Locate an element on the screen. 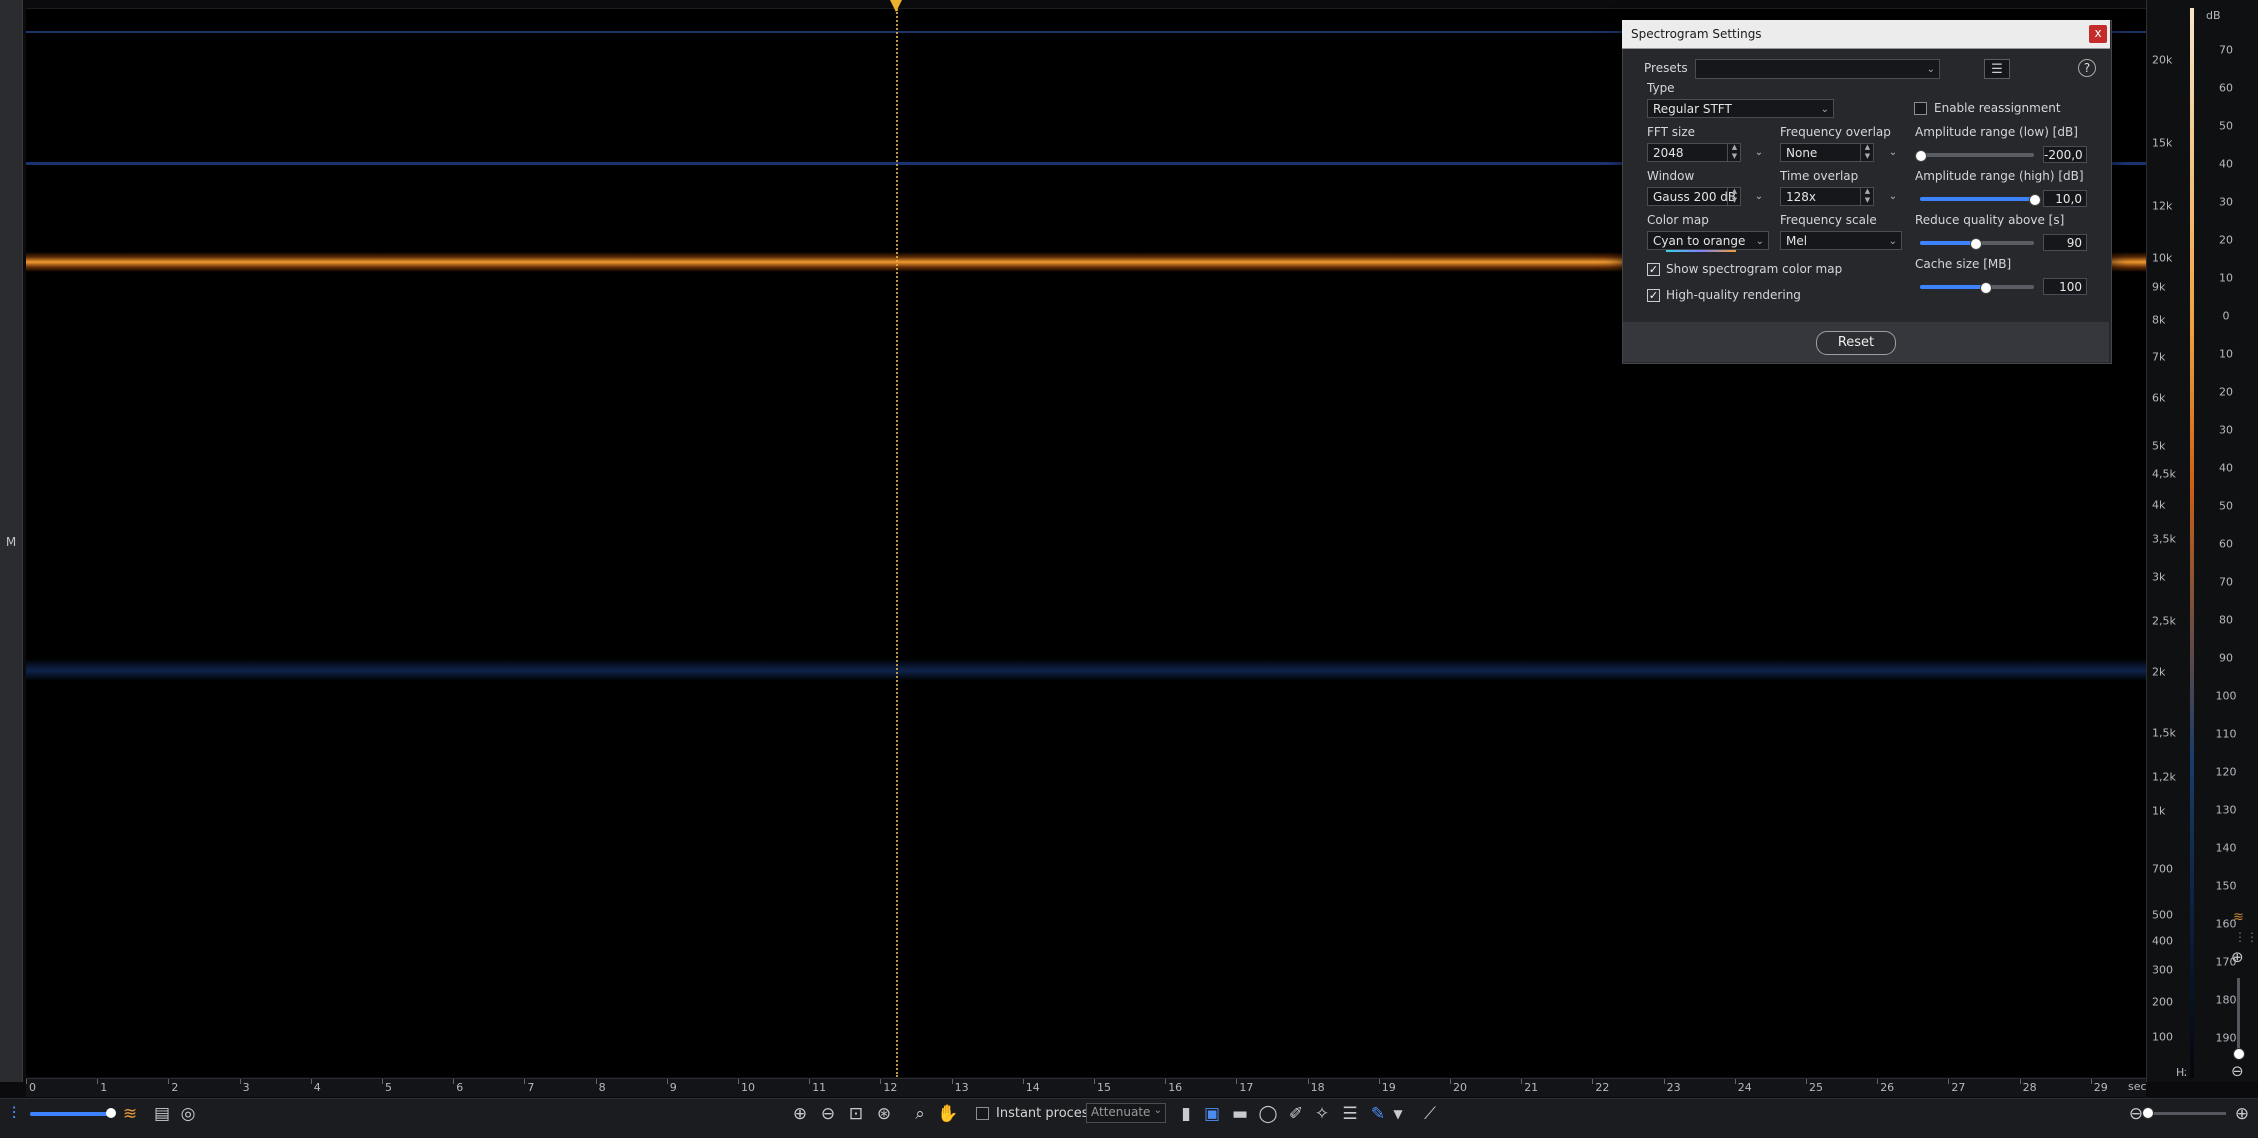 Image resolution: width=2258 pixels, height=1138 pixels. zoom-fit-icon: ⊛ is located at coordinates (884, 1114).